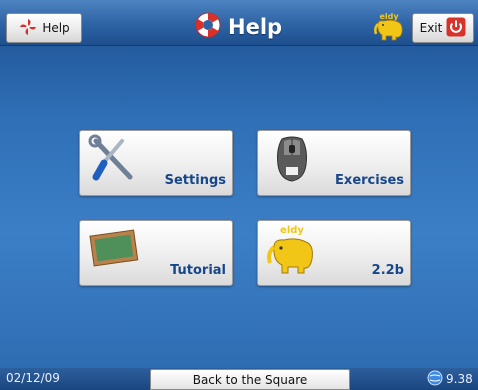 This screenshot has height=390, width=478. Describe the element at coordinates (387, 270) in the screenshot. I see `version-label: 2.2b` at that location.